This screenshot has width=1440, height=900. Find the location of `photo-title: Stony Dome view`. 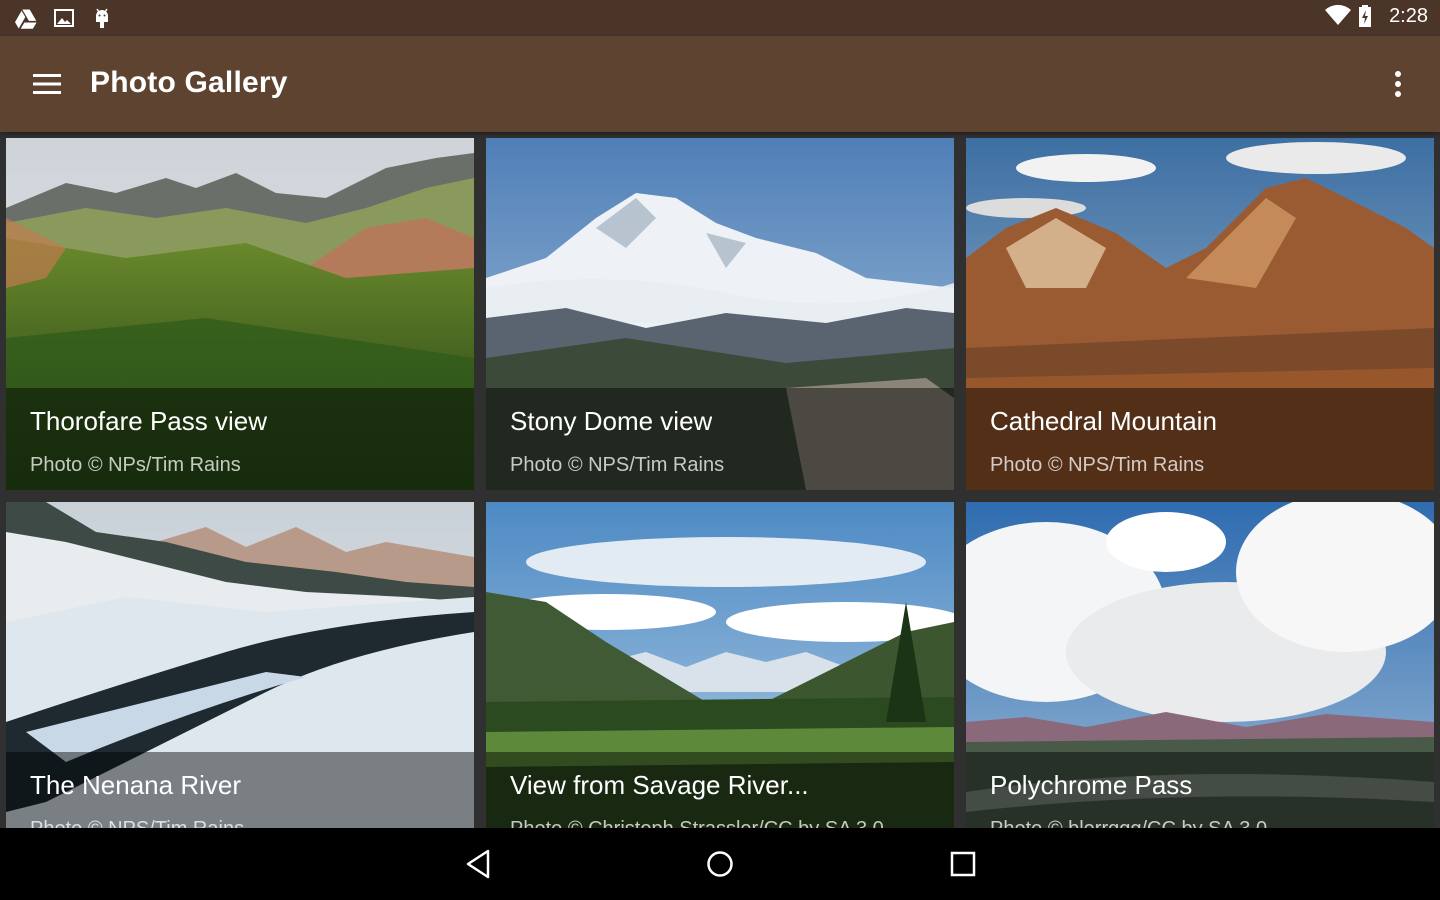

photo-title: Stony Dome view is located at coordinates (611, 421).